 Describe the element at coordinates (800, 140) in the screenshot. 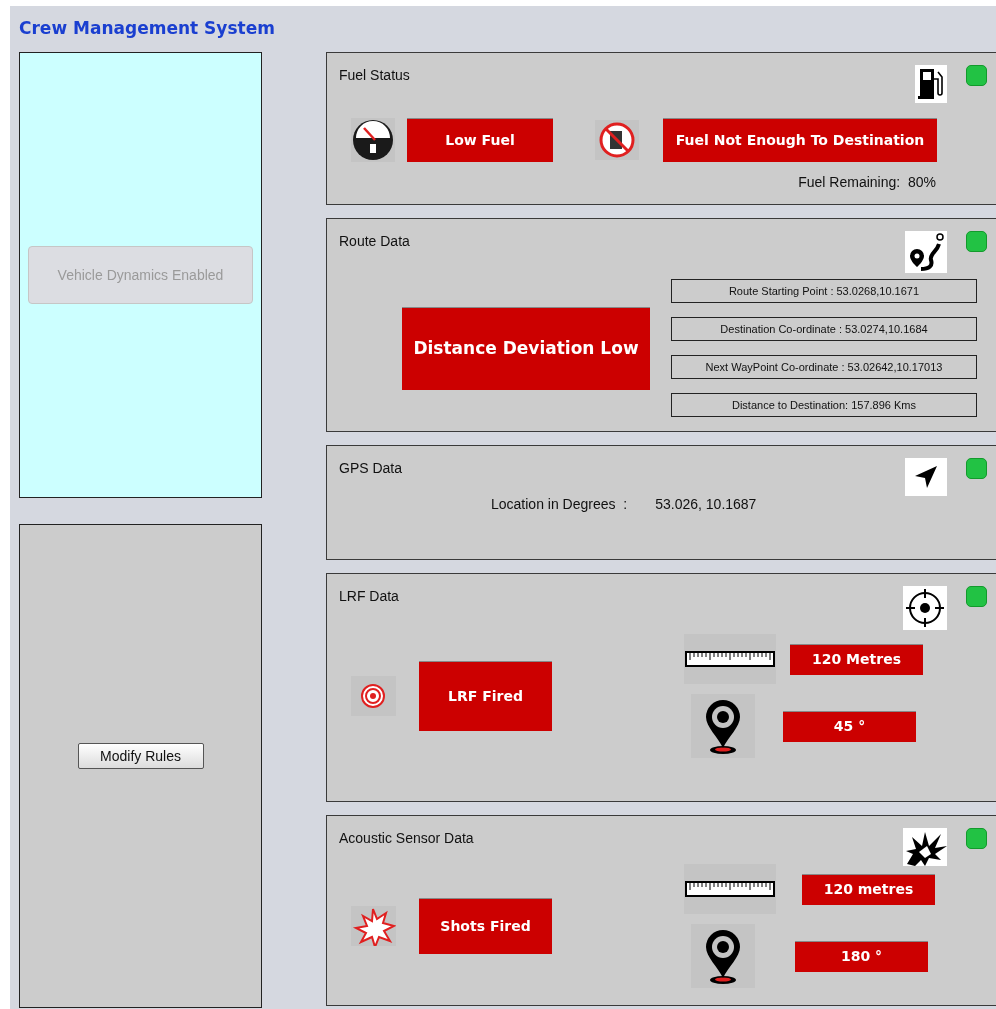

I see `alert-label: Fuel Not Enough To Destination` at that location.